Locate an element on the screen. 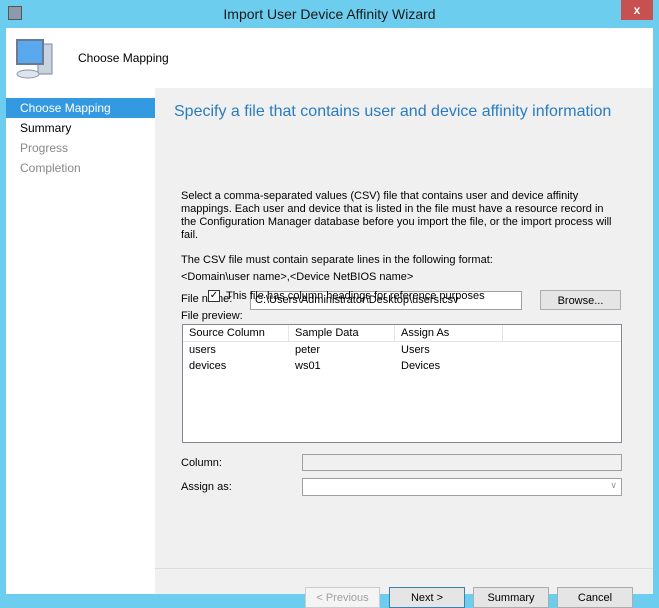  table-header: Source Column Sample Data Assign As is located at coordinates (402, 333).